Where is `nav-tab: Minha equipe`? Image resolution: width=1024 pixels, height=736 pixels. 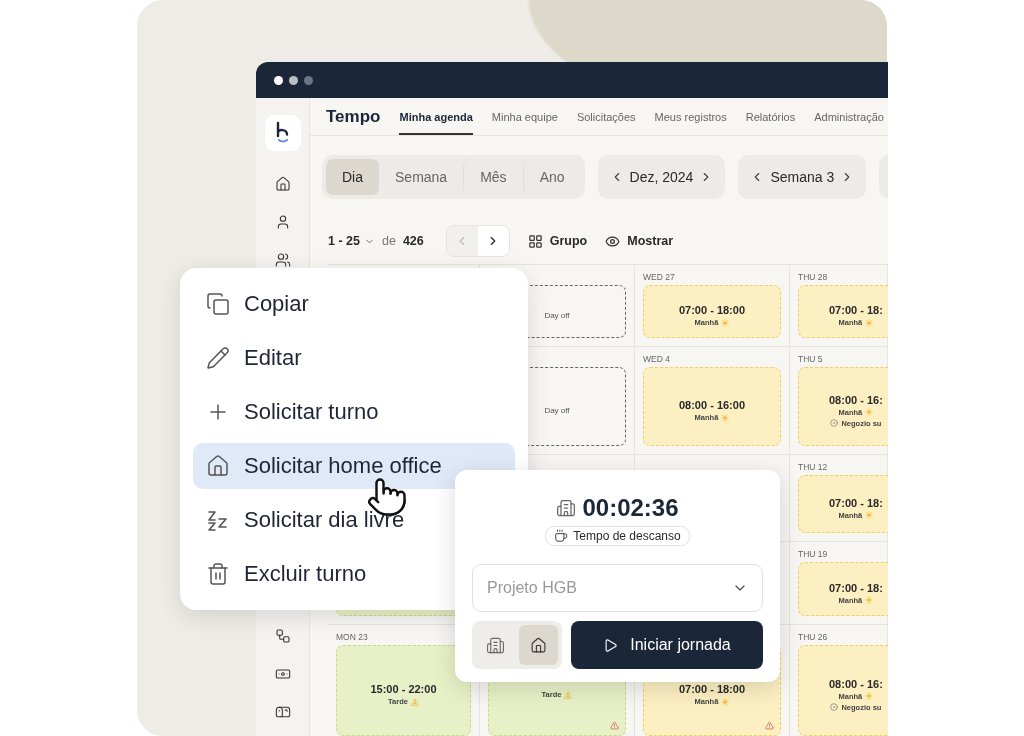
nav-tab: Minha equipe is located at coordinates (524, 116).